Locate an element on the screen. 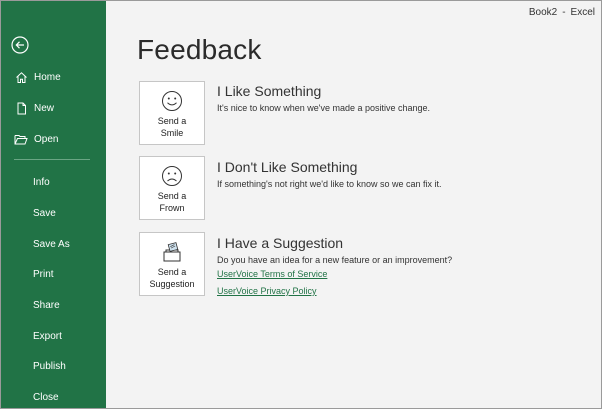 This screenshot has width=602, height=409. back-arrow-icon is located at coordinates (20, 45).